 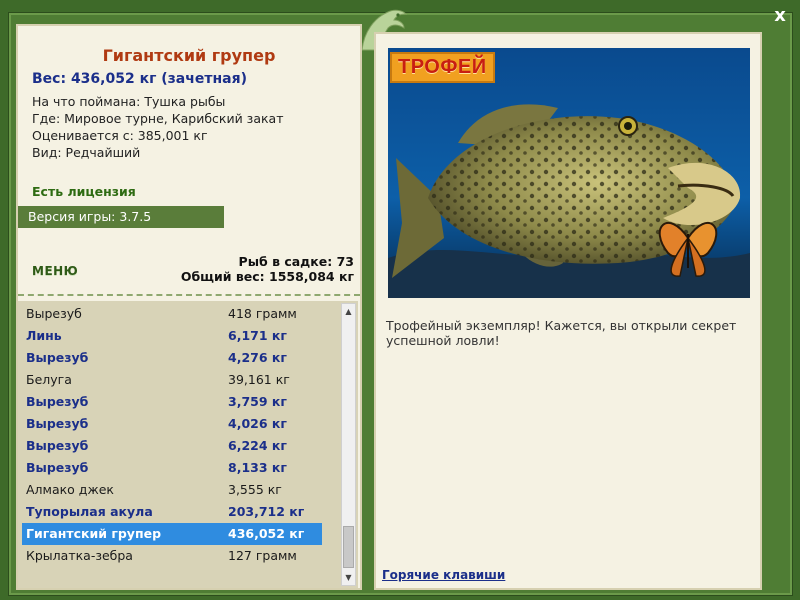 I want to click on catch-fish-name: Белуга, so click(x=49, y=379).